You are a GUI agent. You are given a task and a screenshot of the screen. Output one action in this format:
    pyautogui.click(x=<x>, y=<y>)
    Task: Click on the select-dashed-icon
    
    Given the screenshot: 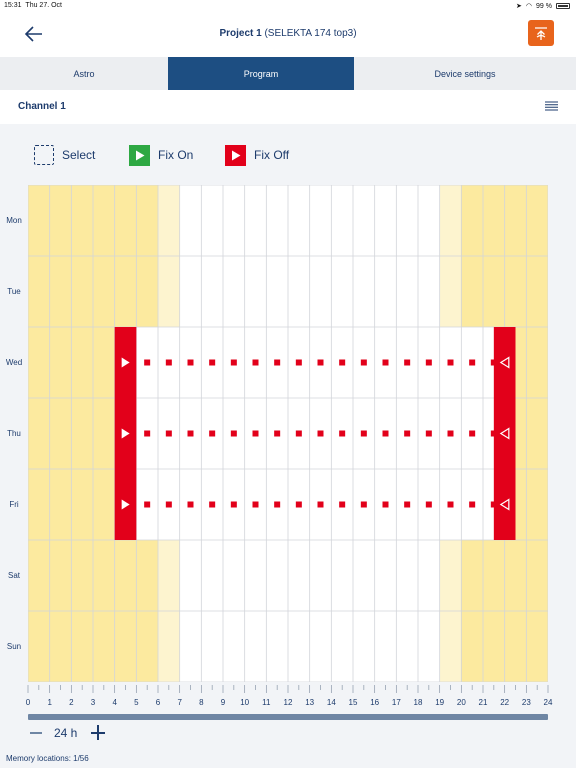 What is the action you would take?
    pyautogui.click(x=44, y=155)
    